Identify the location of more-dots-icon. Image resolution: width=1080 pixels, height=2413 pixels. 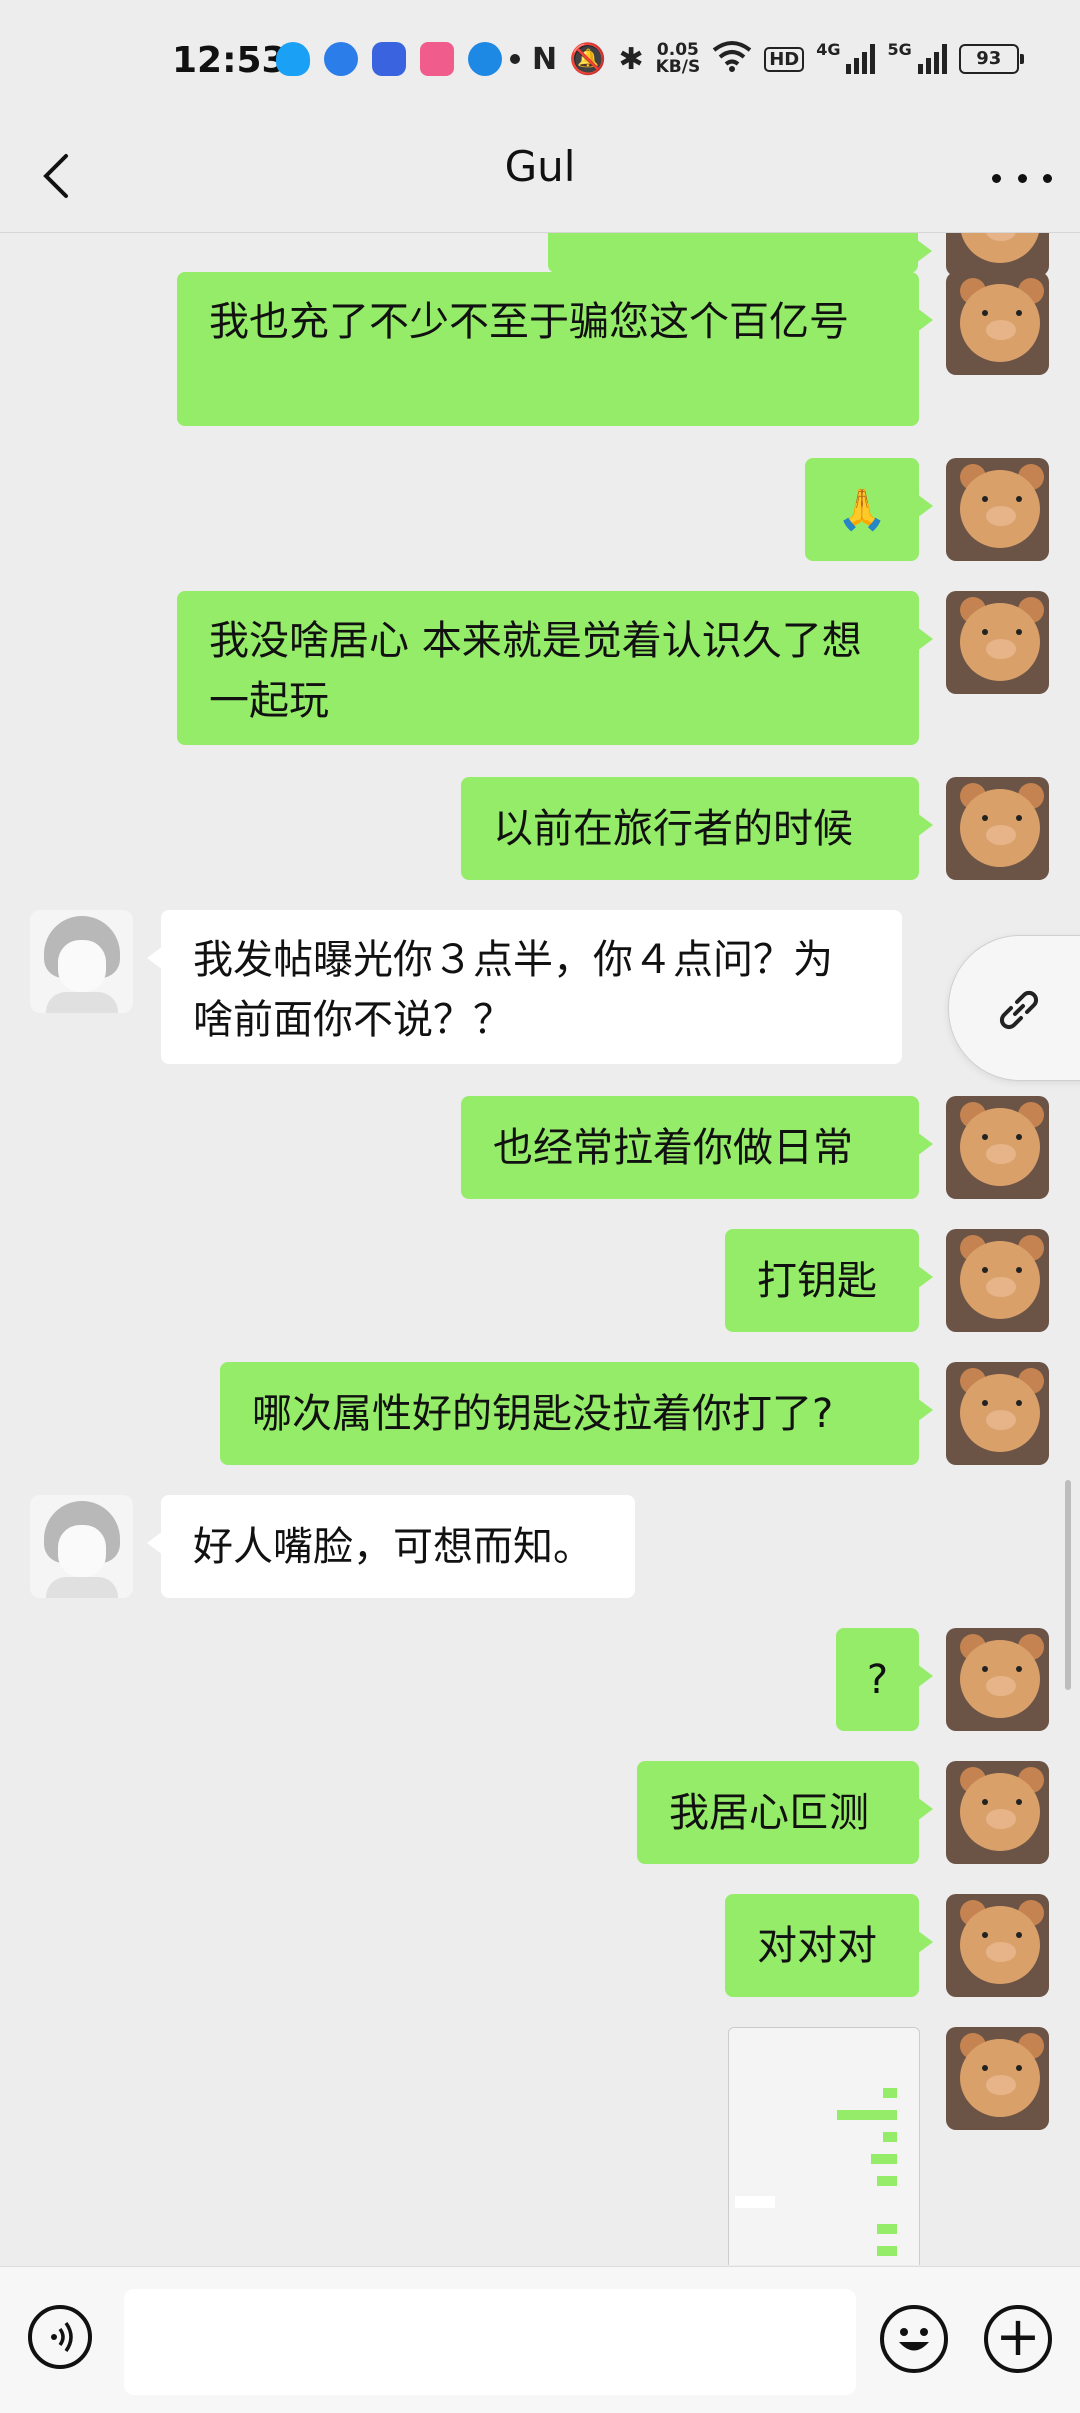
(1022, 178).